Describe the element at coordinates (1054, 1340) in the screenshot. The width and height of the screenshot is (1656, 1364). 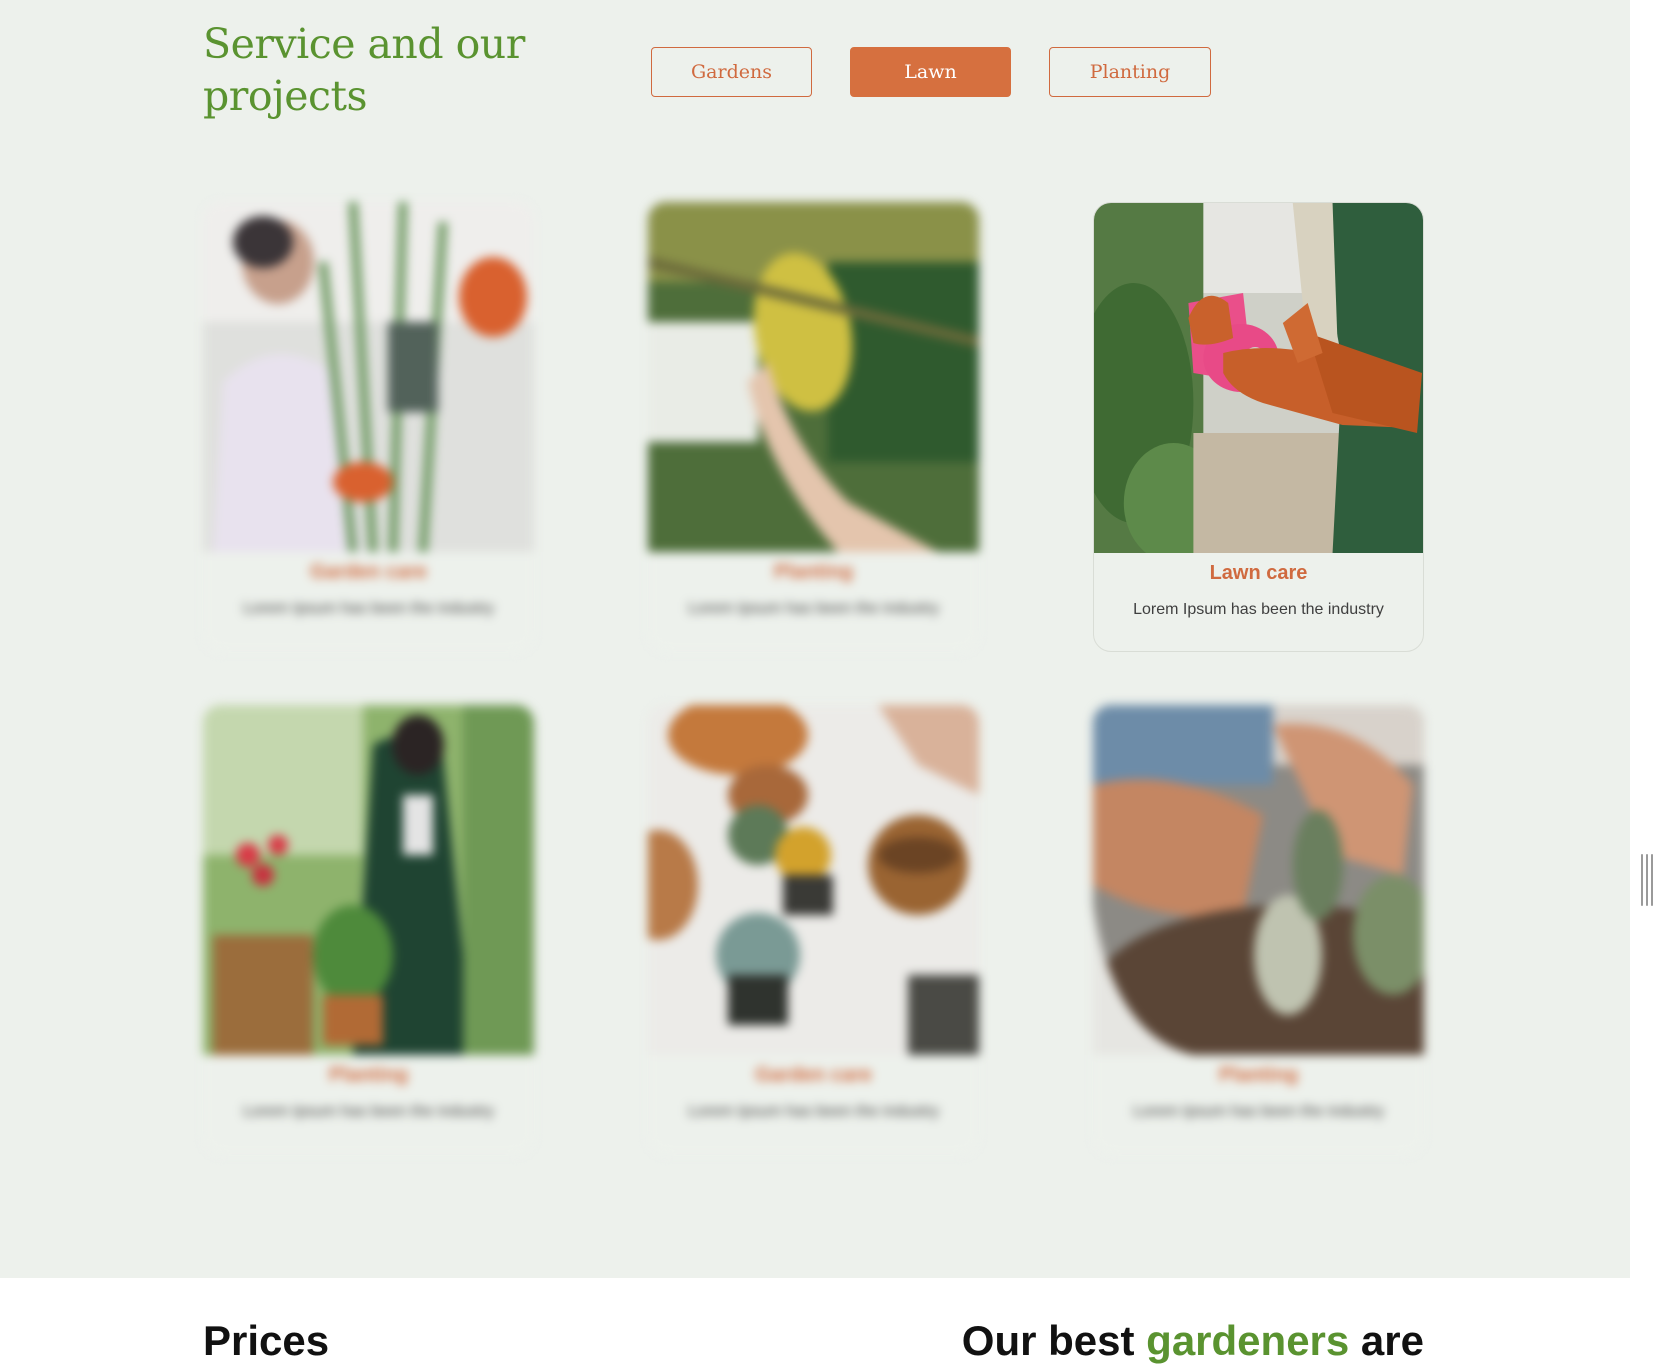
I see `gardeners-heading-start: Our best` at that location.